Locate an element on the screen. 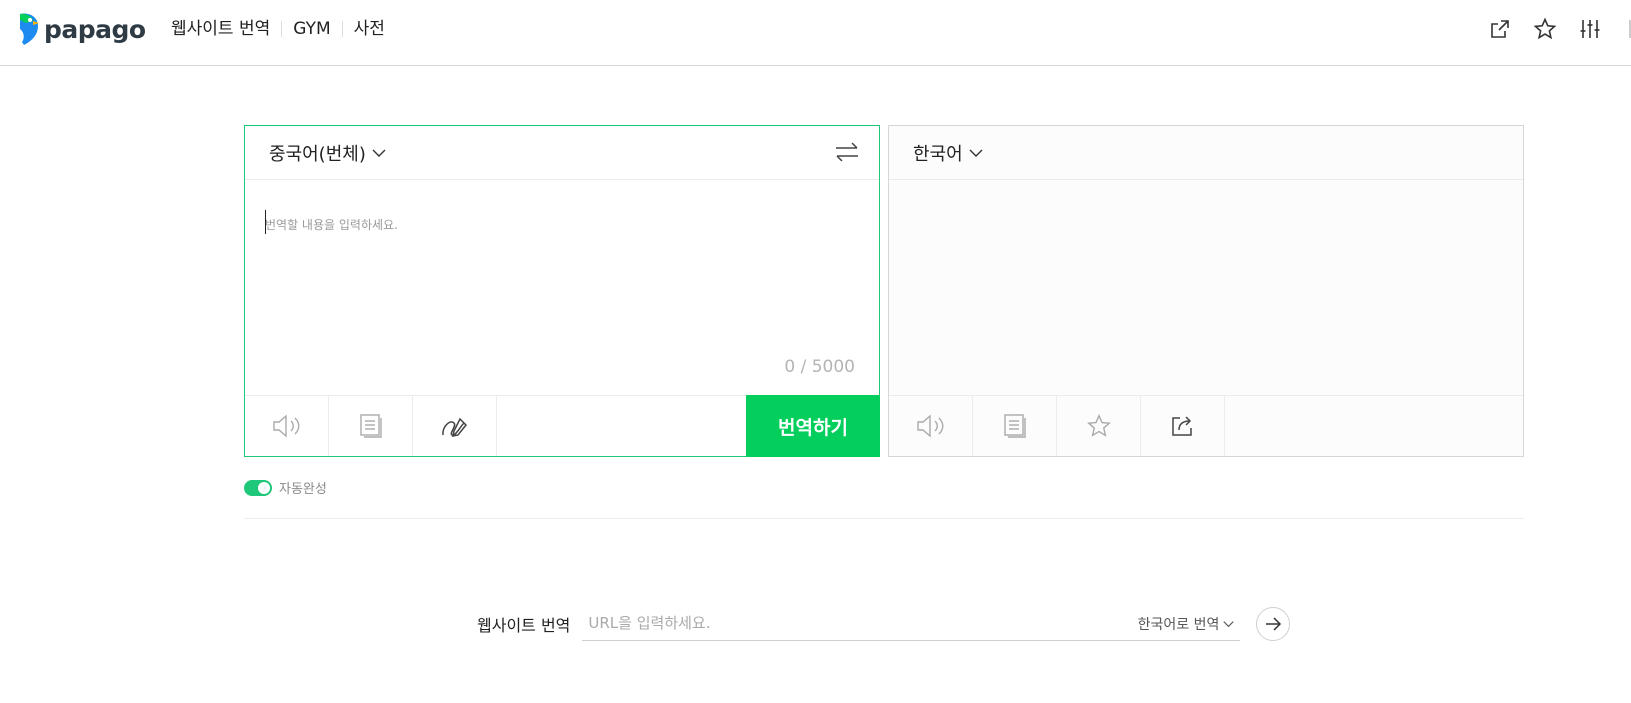 This screenshot has height=703, width=1631. source-language-select: 중국어(번체) is located at coordinates (327, 153).